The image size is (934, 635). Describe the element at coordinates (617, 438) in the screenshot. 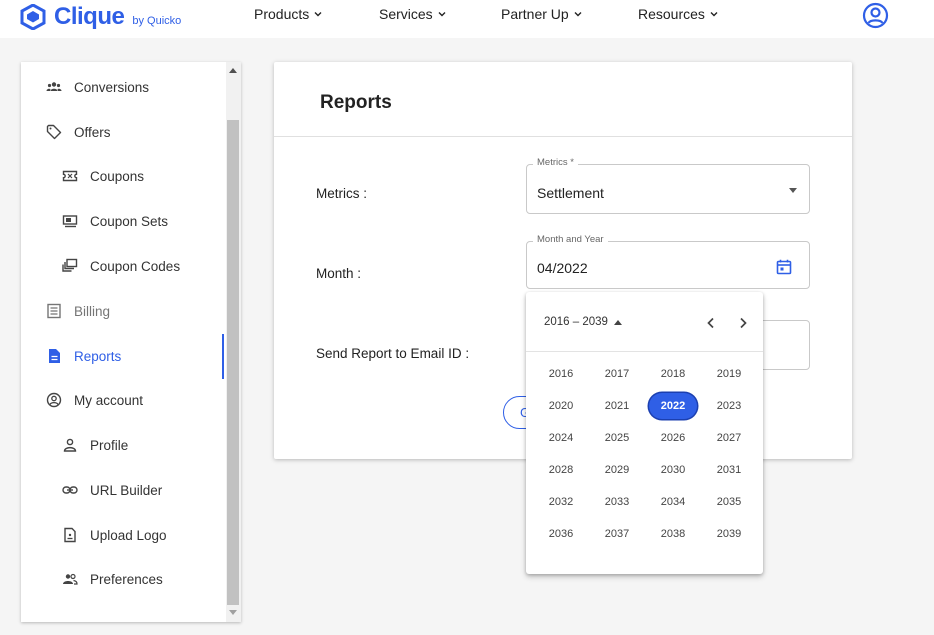

I see `year-option: 2025` at that location.